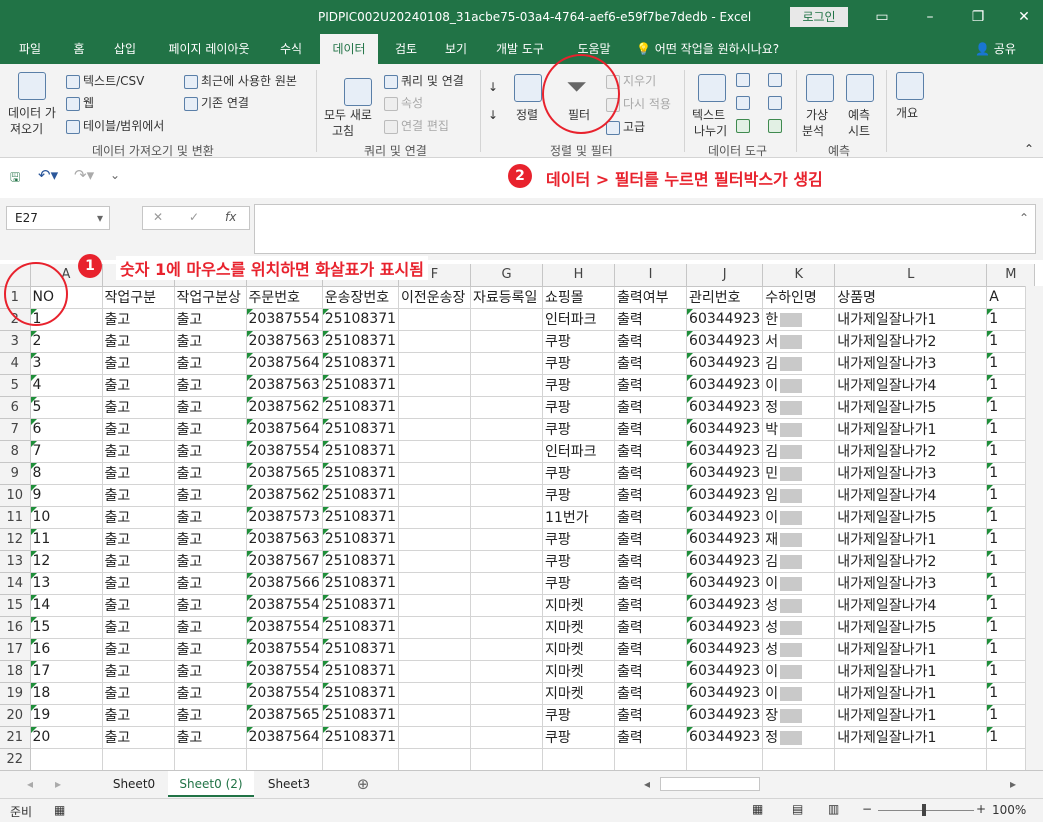 The width and height of the screenshot is (1043, 822). What do you see at coordinates (744, 79) in the screenshot?
I see `flash-fill-icon` at bounding box center [744, 79].